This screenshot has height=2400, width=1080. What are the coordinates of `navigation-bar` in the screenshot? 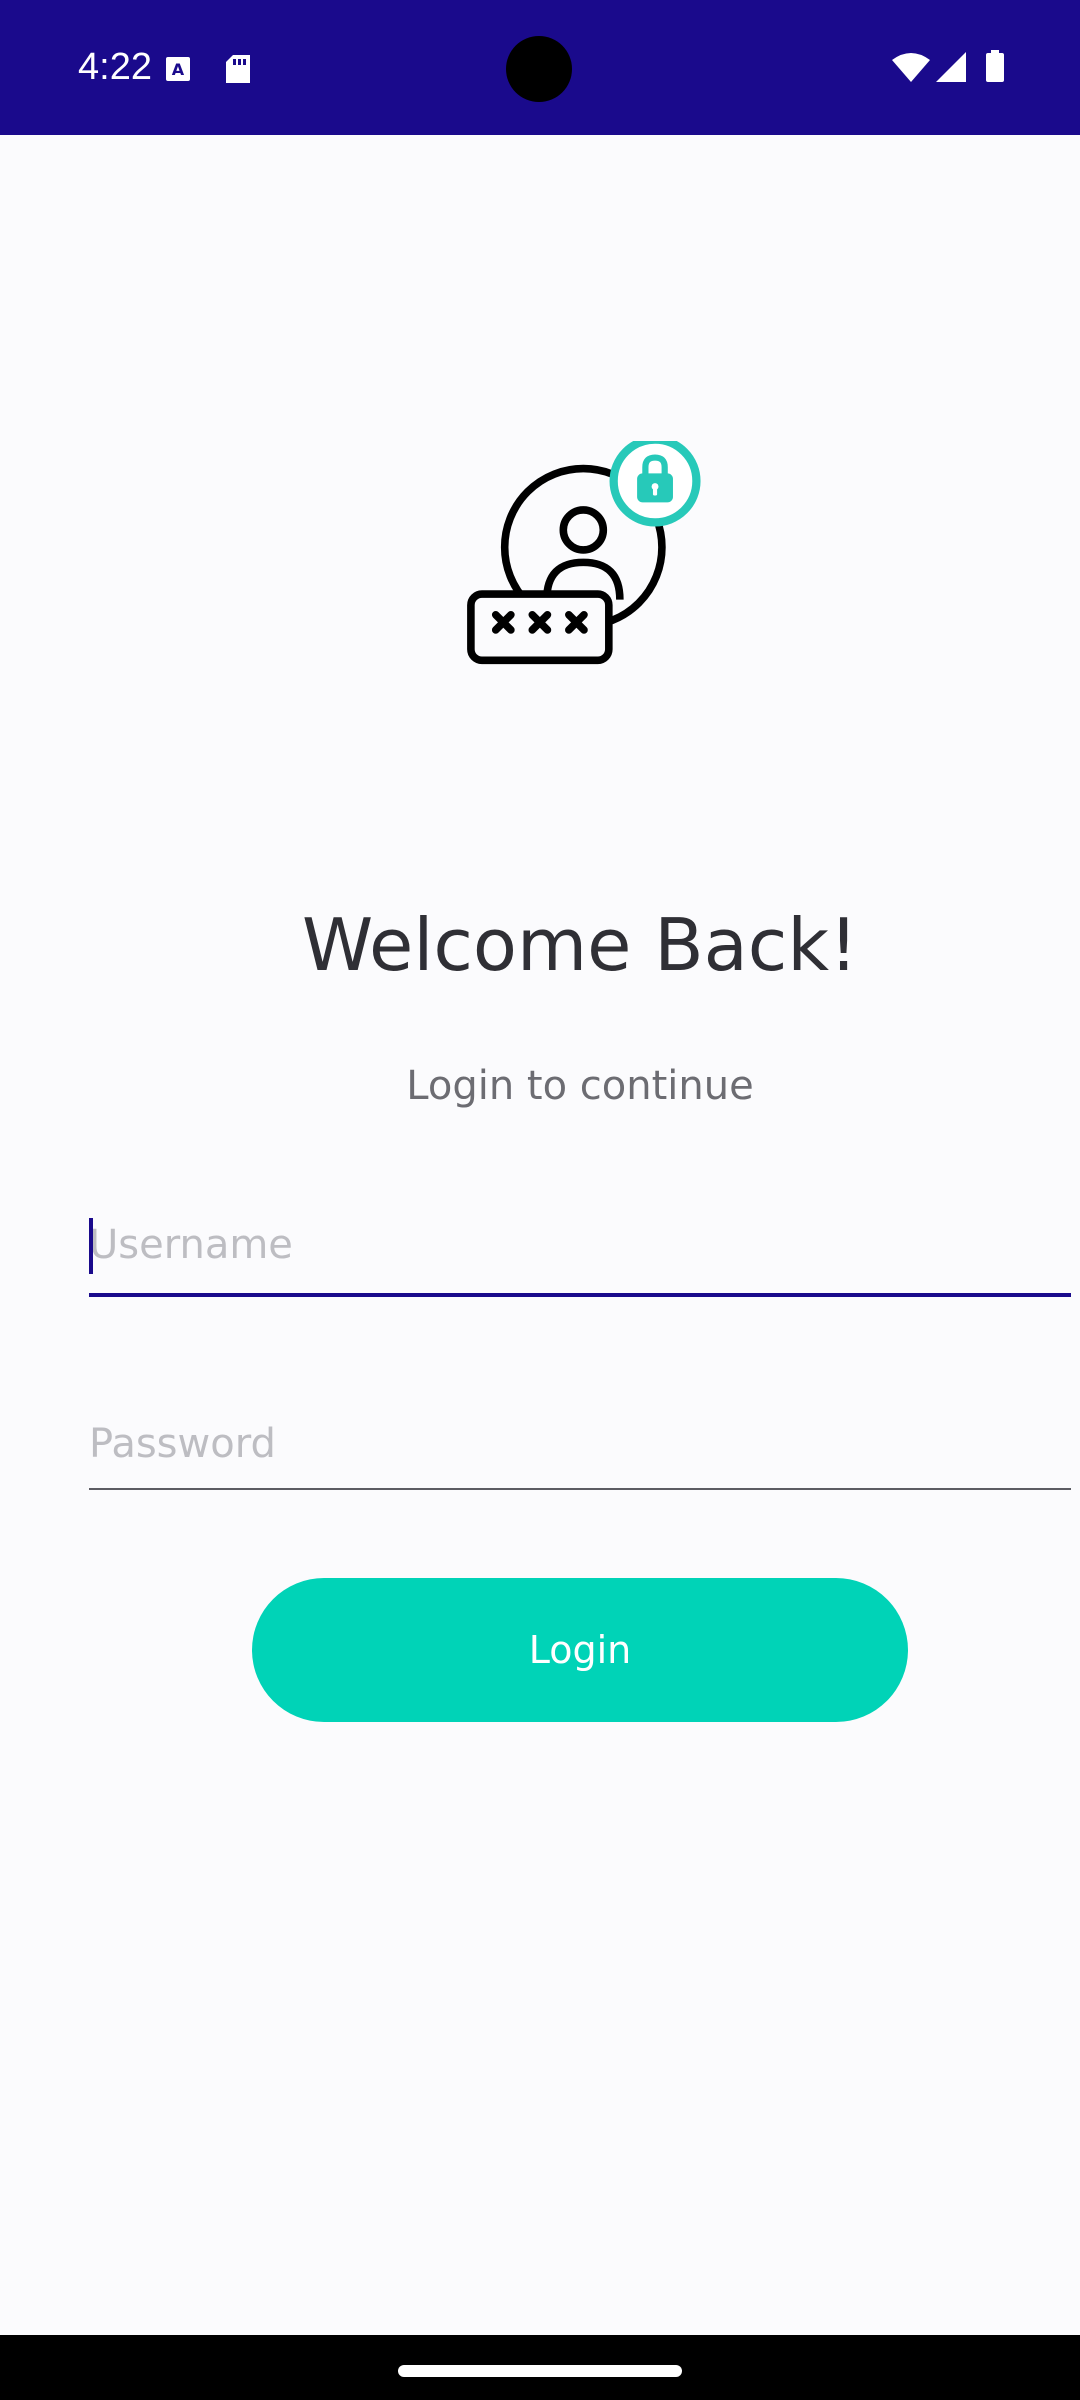 It's located at (540, 2367).